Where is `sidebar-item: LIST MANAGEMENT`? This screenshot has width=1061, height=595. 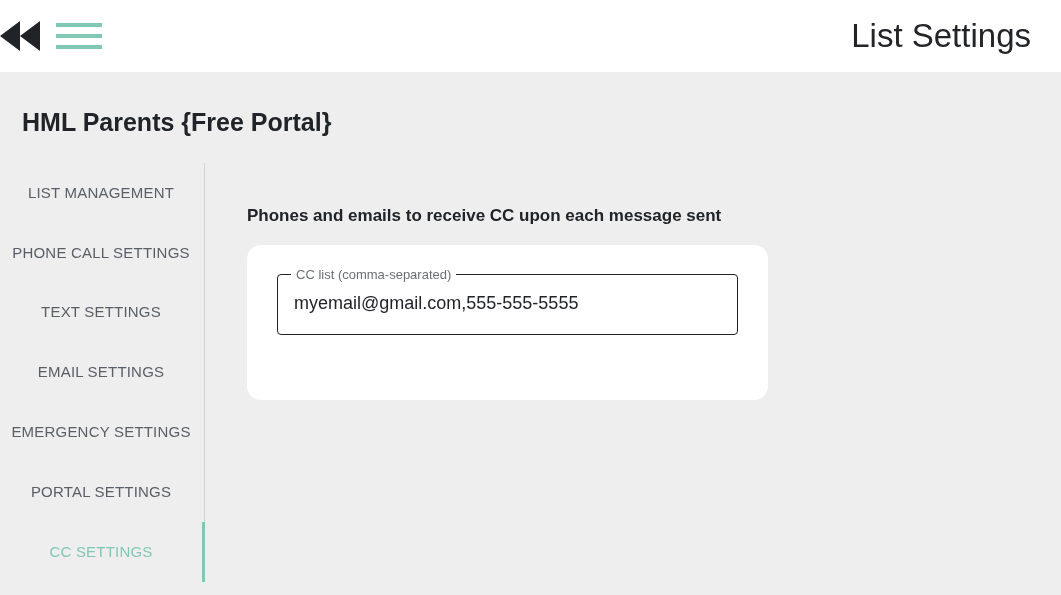
sidebar-item: LIST MANAGEMENT is located at coordinates (101, 193).